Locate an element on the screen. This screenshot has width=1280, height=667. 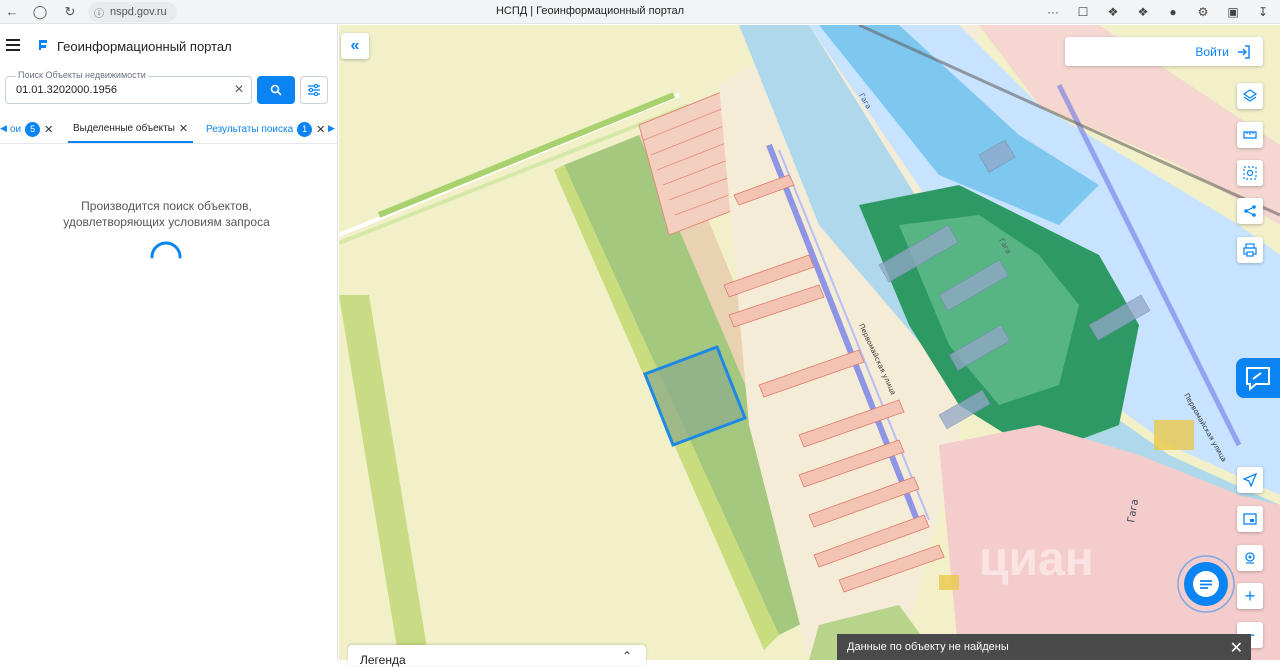
filter-icon is located at coordinates (314, 90).